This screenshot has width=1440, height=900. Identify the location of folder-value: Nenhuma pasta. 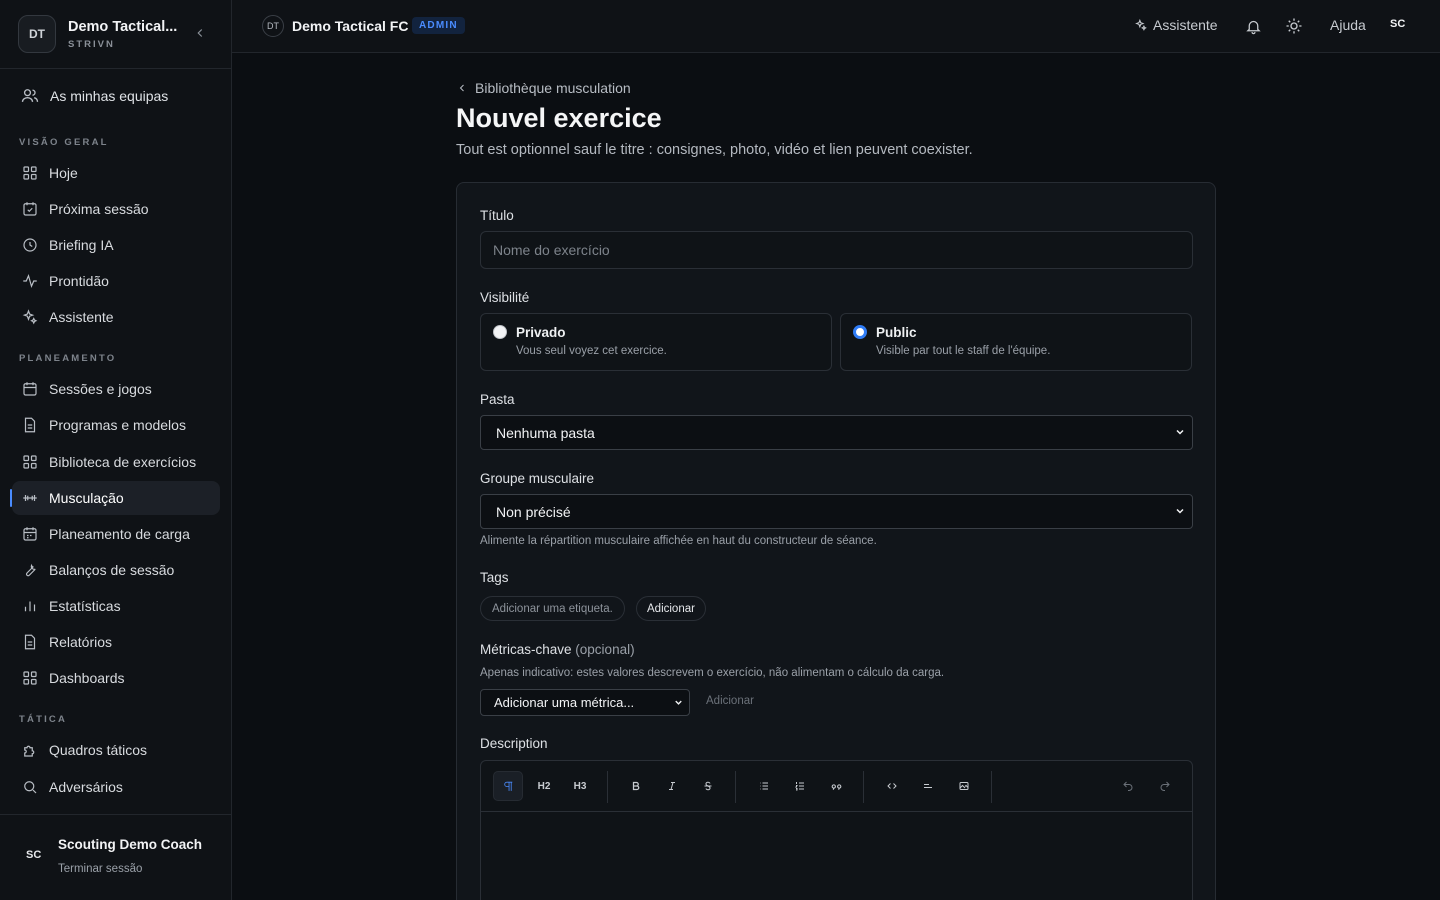
(545, 432).